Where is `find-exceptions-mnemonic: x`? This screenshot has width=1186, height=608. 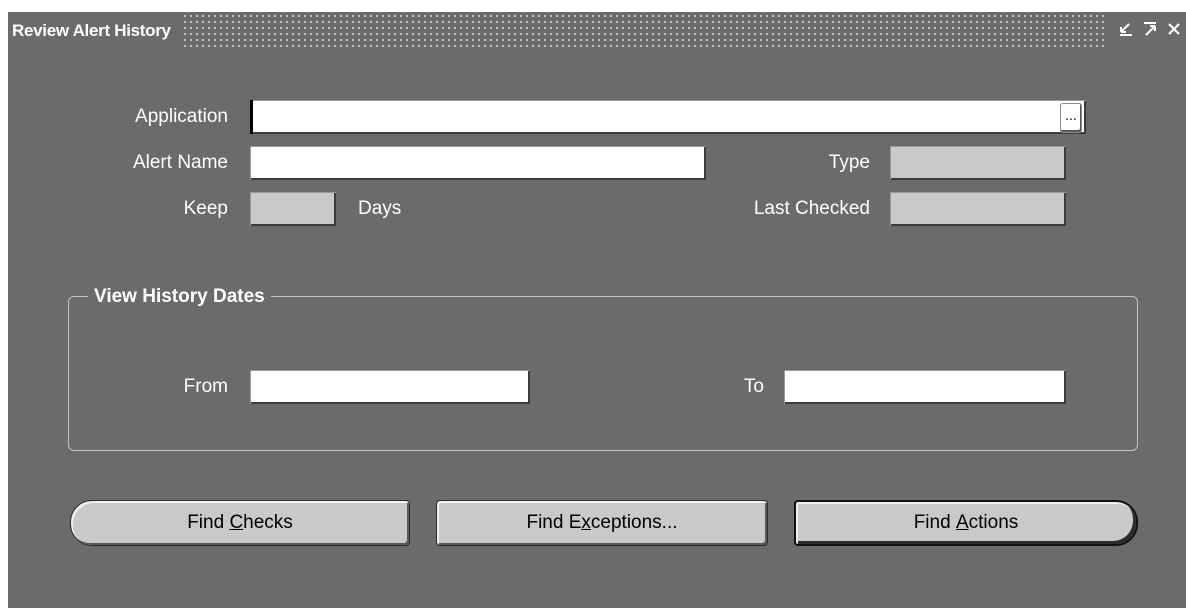 find-exceptions-mnemonic: x is located at coordinates (586, 522).